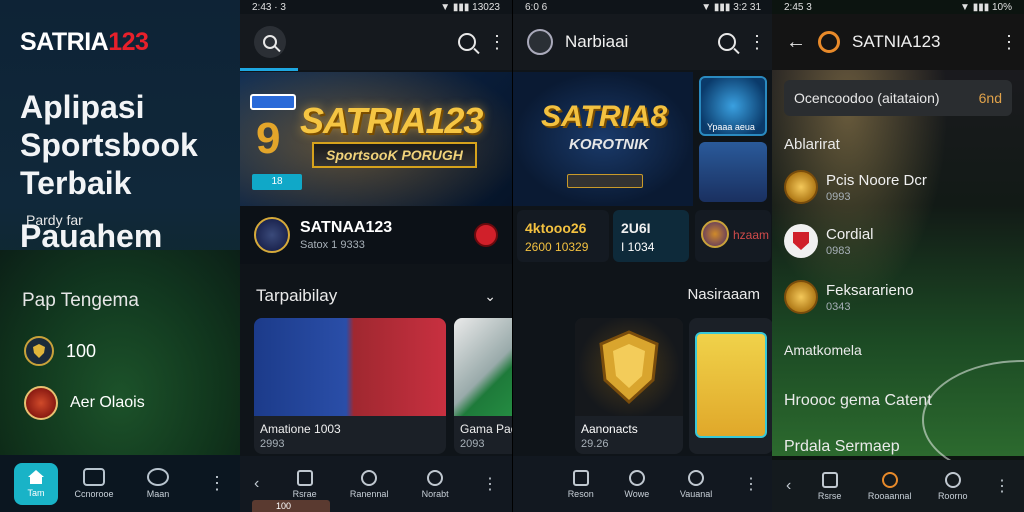 The image size is (1024, 512). I want to click on app-logo: SATRIA123, so click(84, 42).